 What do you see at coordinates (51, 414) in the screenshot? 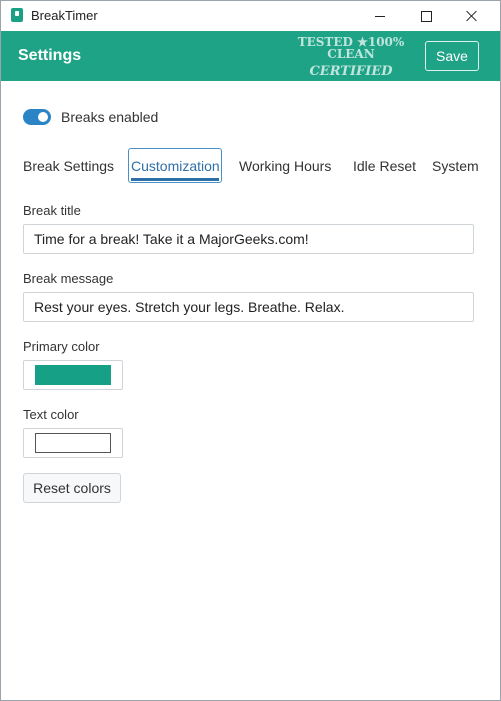
I see `text-color-label: Text color` at bounding box center [51, 414].